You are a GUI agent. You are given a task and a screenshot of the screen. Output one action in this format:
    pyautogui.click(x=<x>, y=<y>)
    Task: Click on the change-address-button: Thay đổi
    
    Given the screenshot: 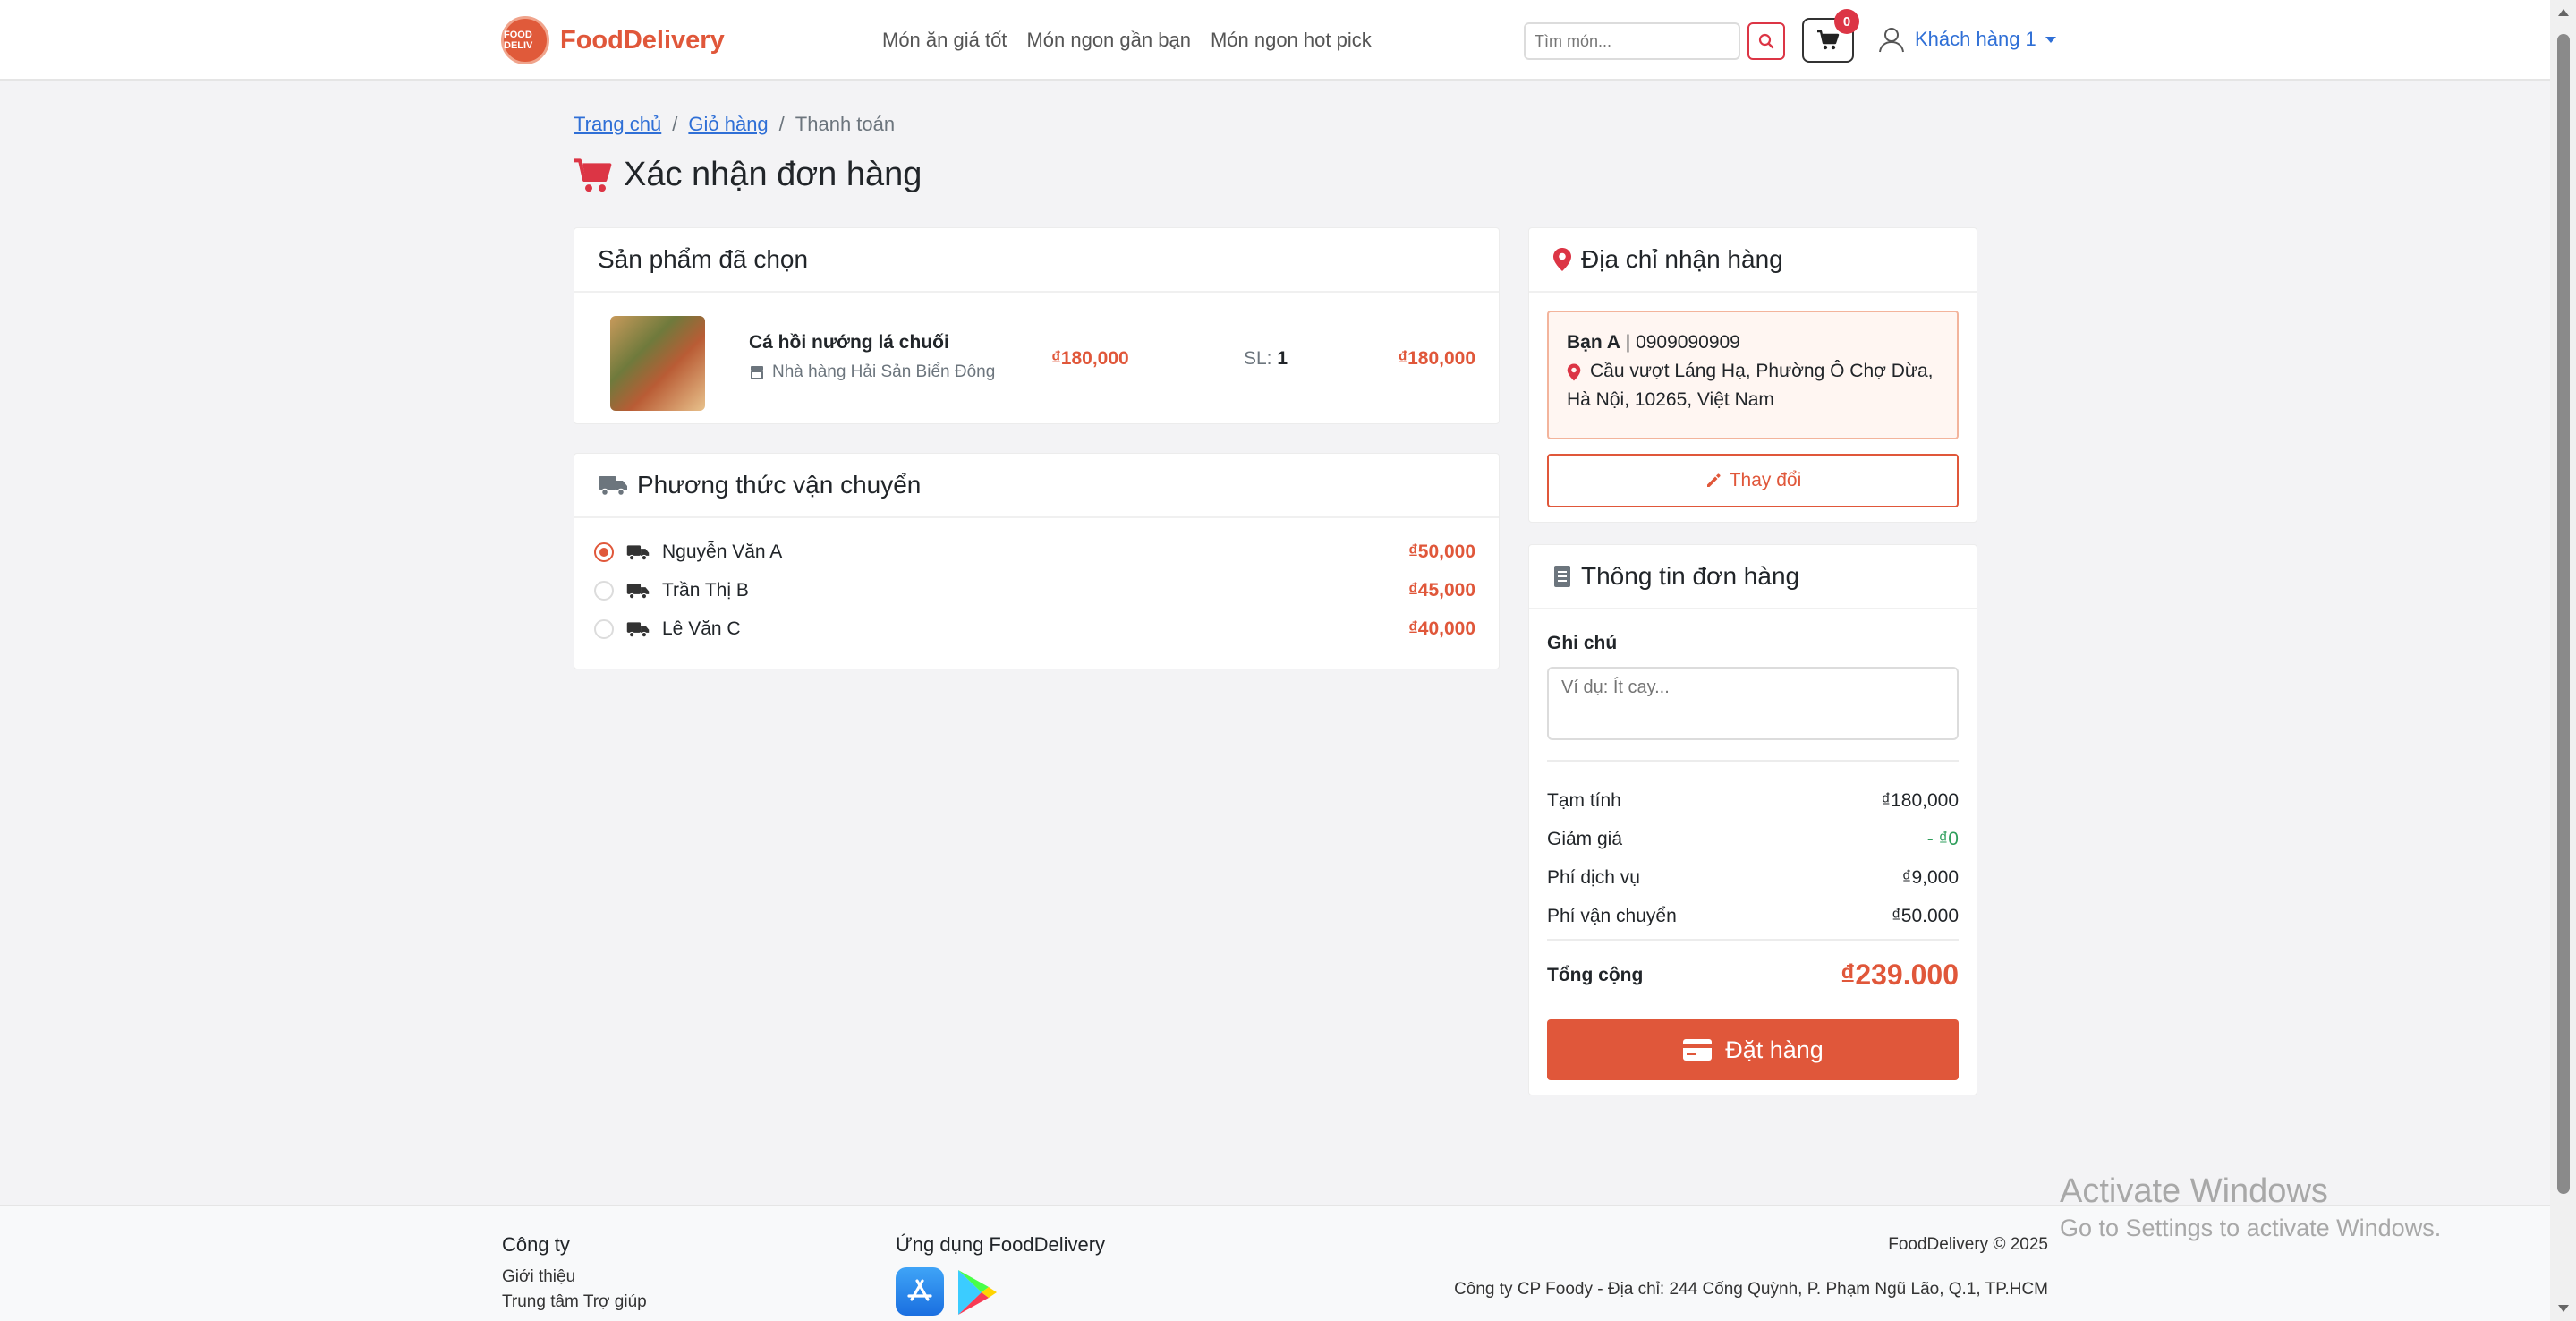 What is the action you would take?
    pyautogui.click(x=1753, y=480)
    